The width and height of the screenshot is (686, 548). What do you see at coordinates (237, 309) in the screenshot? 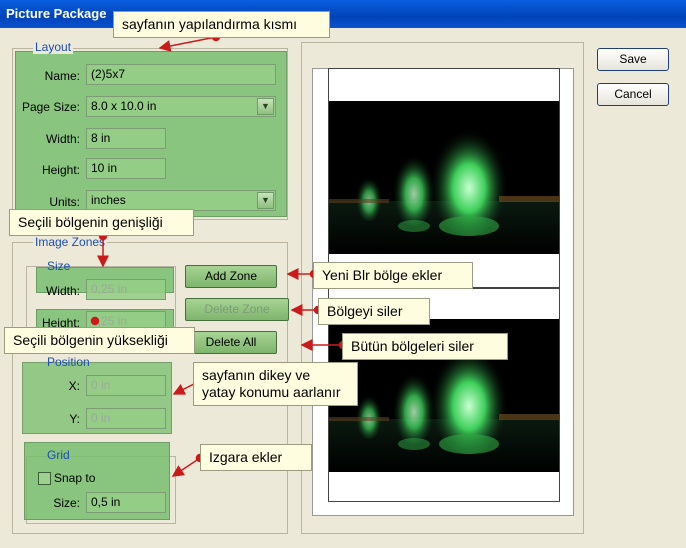
I see `delete-zone-button: Delete Zone` at bounding box center [237, 309].